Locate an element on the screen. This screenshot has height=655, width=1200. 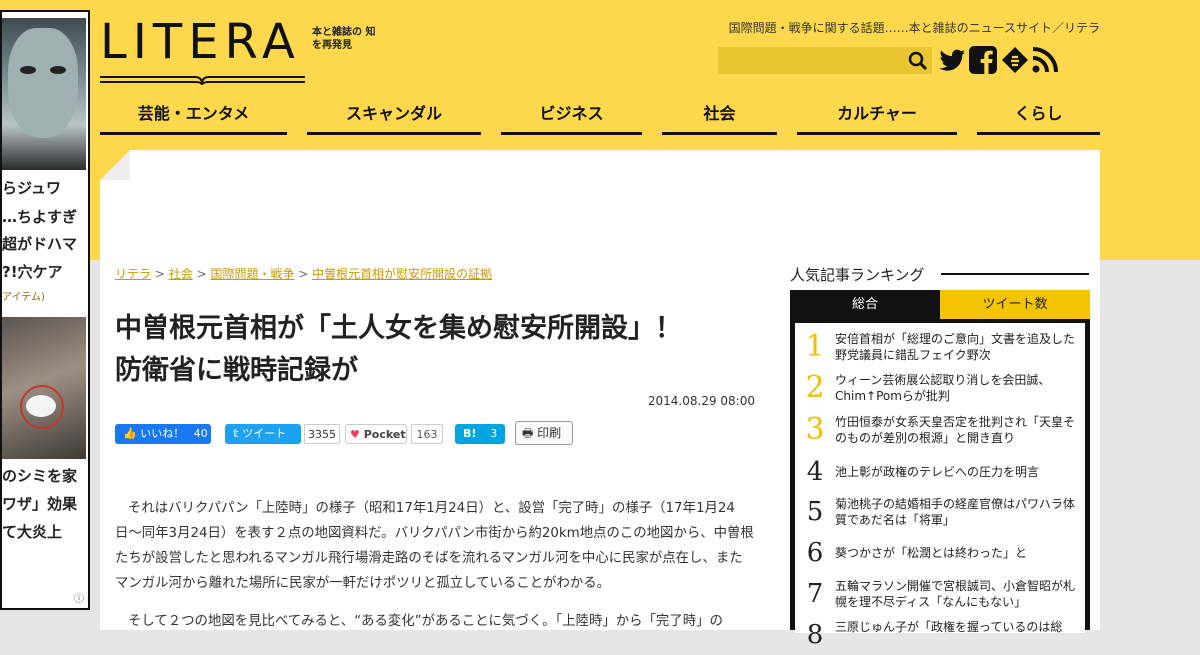
ranking-item: 1 安倍首相が「総理のご意向」文書を追及した野党議員に錯乱フェイク野次 is located at coordinates (940, 347).